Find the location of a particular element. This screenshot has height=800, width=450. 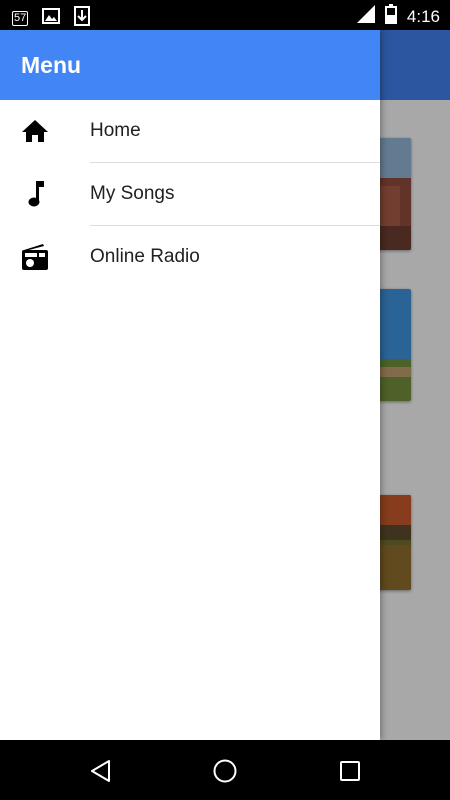

home-circle-icon is located at coordinates (225, 771).